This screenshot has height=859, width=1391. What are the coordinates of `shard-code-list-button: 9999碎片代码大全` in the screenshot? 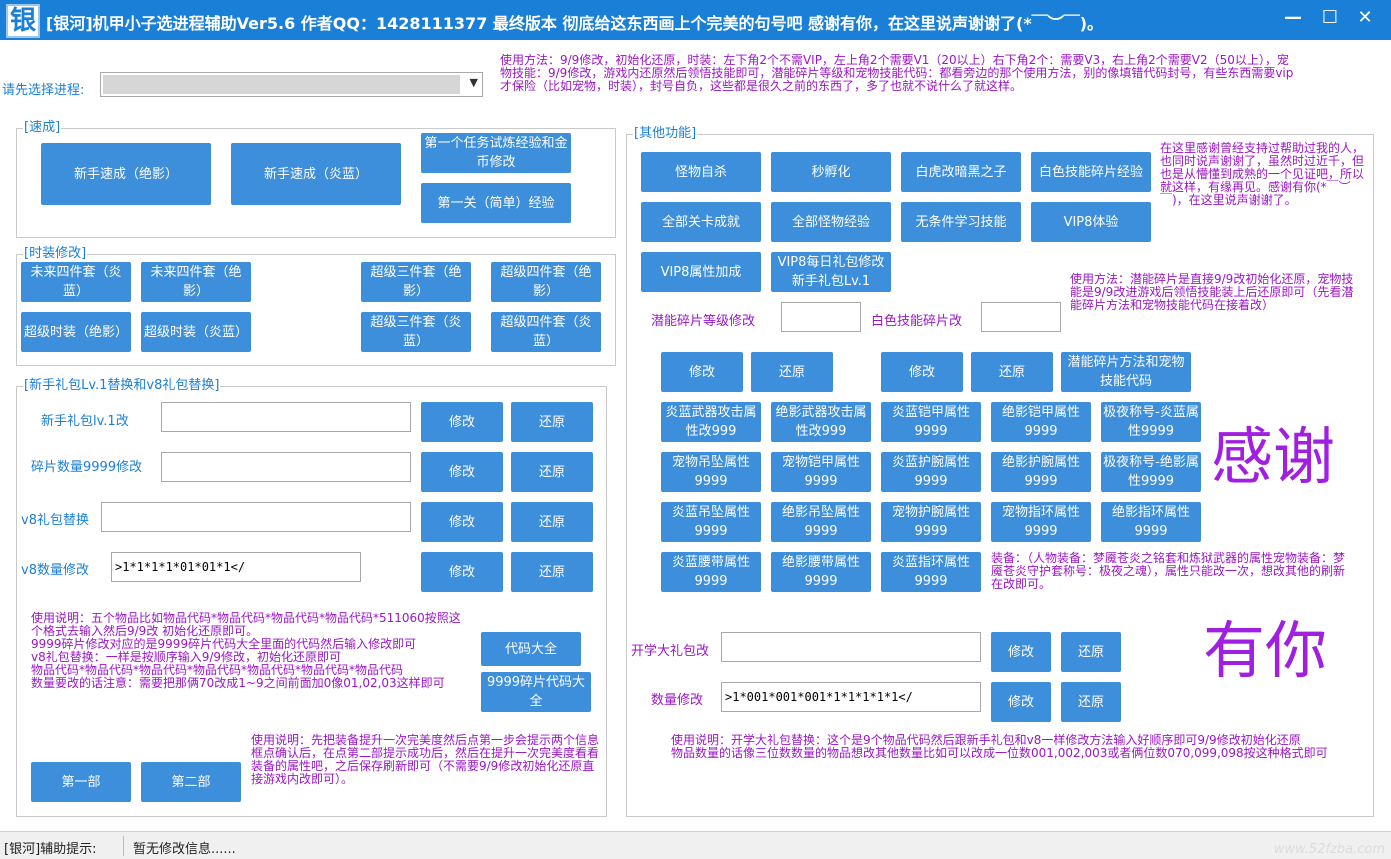 It's located at (536, 692).